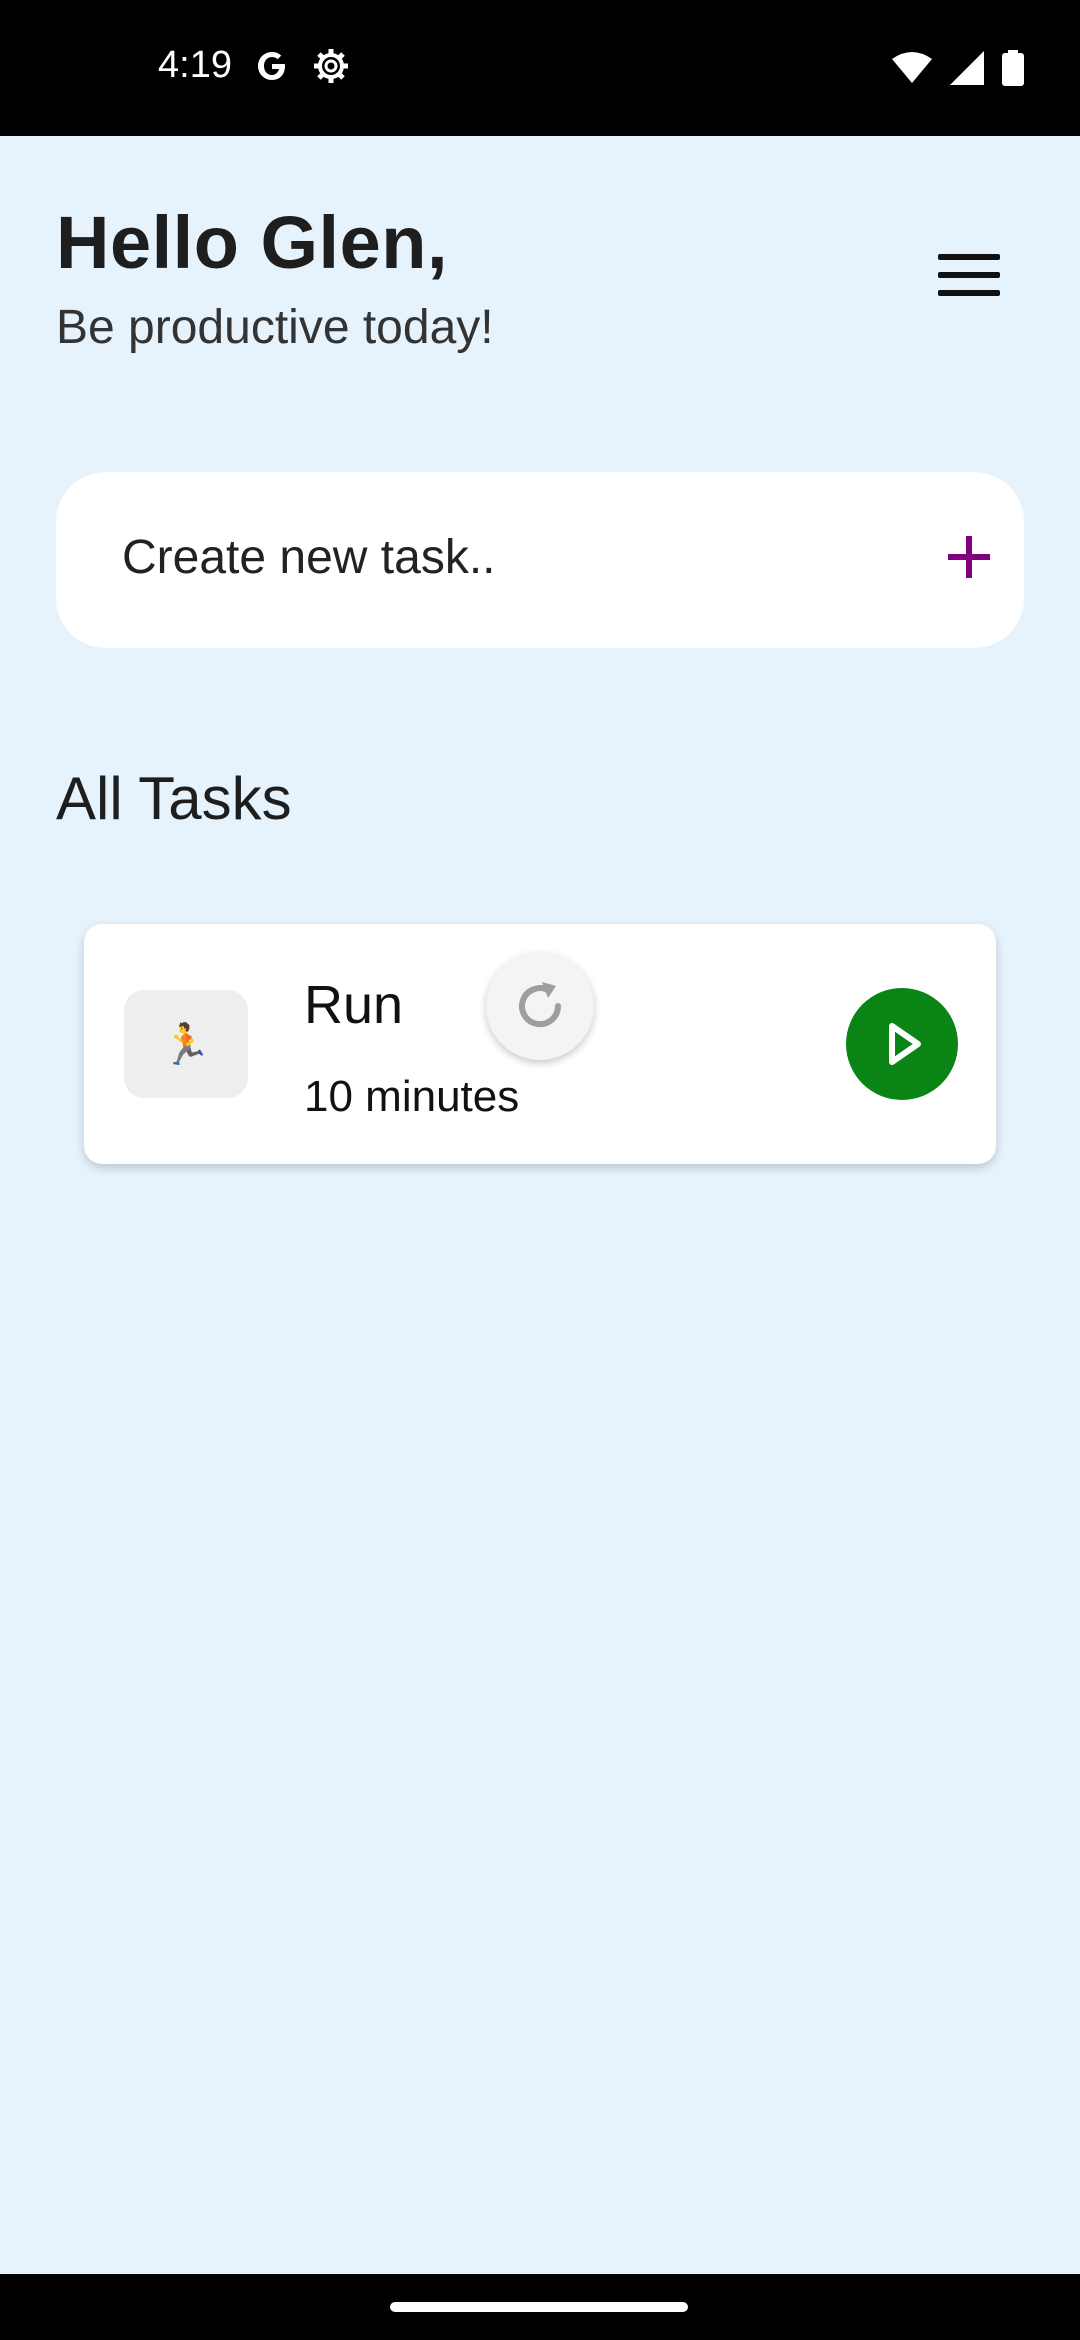 Image resolution: width=1080 pixels, height=2340 pixels. Describe the element at coordinates (969, 557) in the screenshot. I see `plus-icon` at that location.